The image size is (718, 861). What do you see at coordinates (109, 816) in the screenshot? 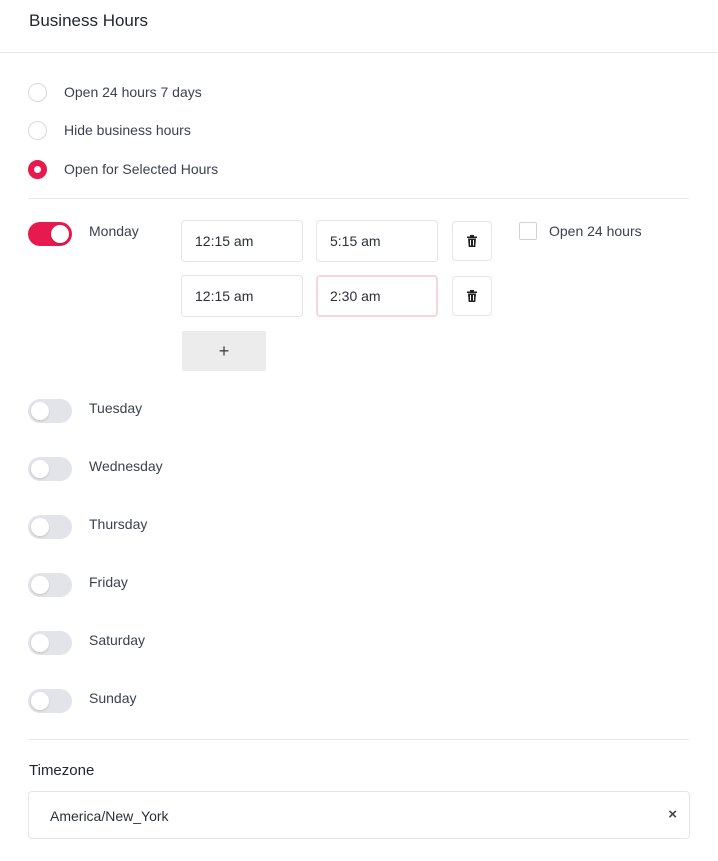
I see `timezone-value: America/New_York` at bounding box center [109, 816].